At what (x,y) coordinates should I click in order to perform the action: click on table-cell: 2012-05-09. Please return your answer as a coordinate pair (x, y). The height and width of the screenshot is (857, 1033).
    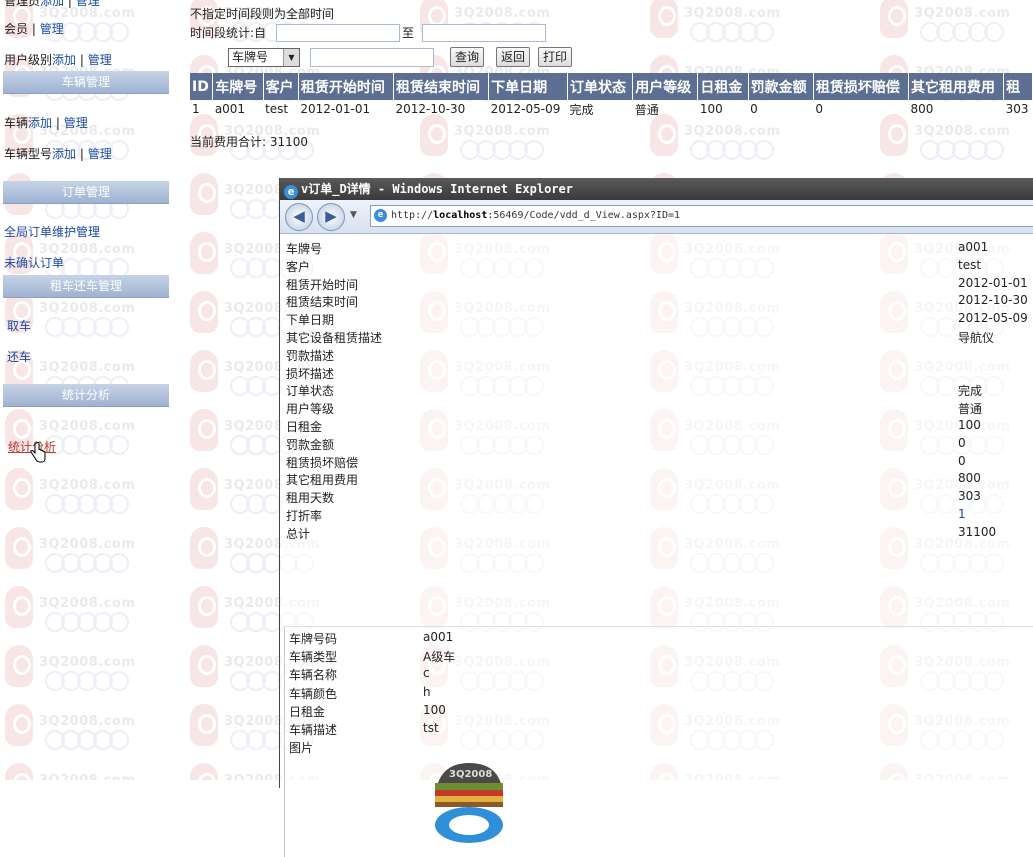
    Looking at the image, I should click on (525, 109).